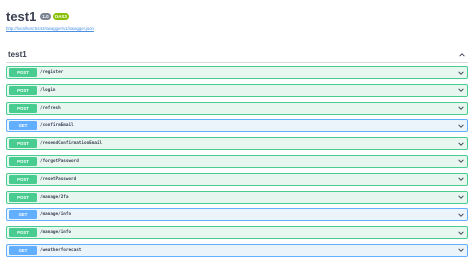 This screenshot has width=474, height=263. What do you see at coordinates (237, 72) in the screenshot?
I see `operation-post: POST/register` at bounding box center [237, 72].